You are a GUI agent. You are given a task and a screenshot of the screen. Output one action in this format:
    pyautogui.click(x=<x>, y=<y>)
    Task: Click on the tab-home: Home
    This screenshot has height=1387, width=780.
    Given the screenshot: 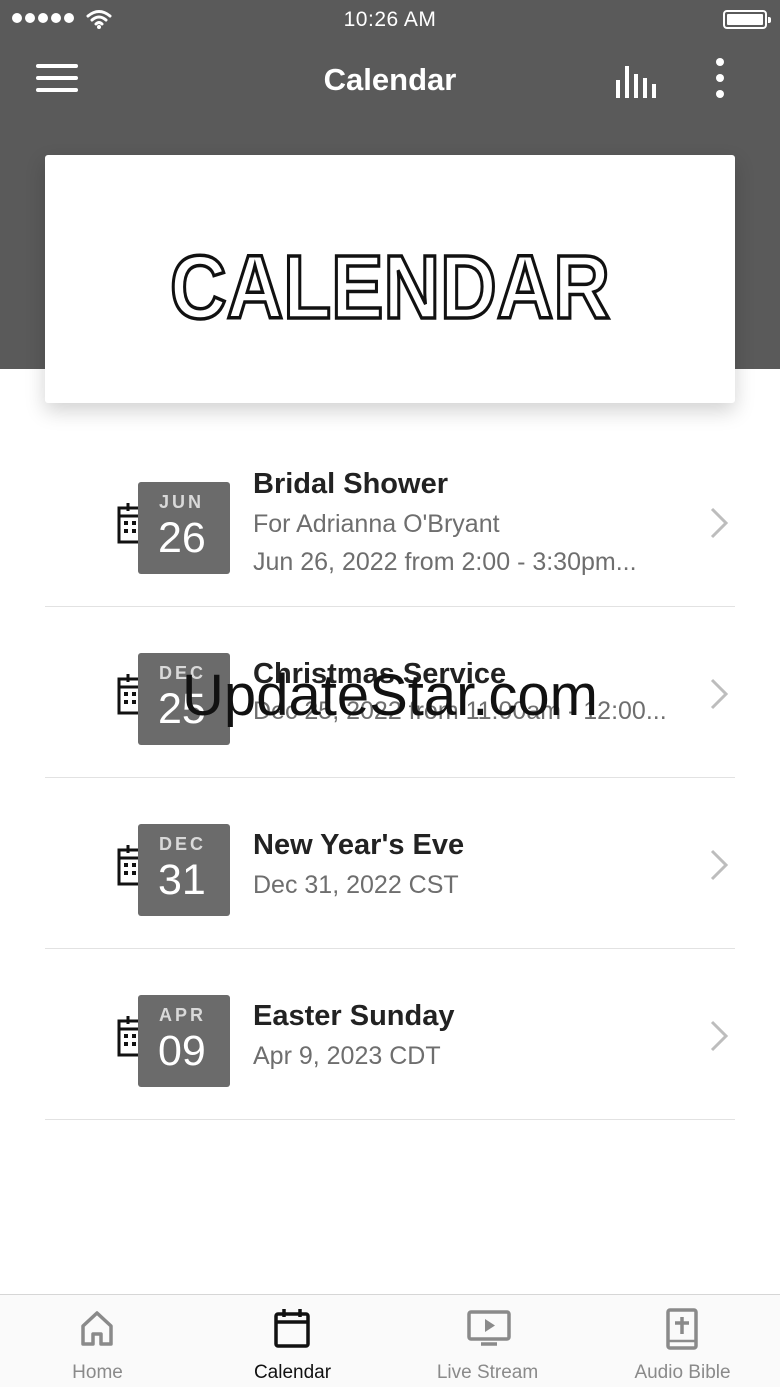 What is the action you would take?
    pyautogui.click(x=97, y=1341)
    